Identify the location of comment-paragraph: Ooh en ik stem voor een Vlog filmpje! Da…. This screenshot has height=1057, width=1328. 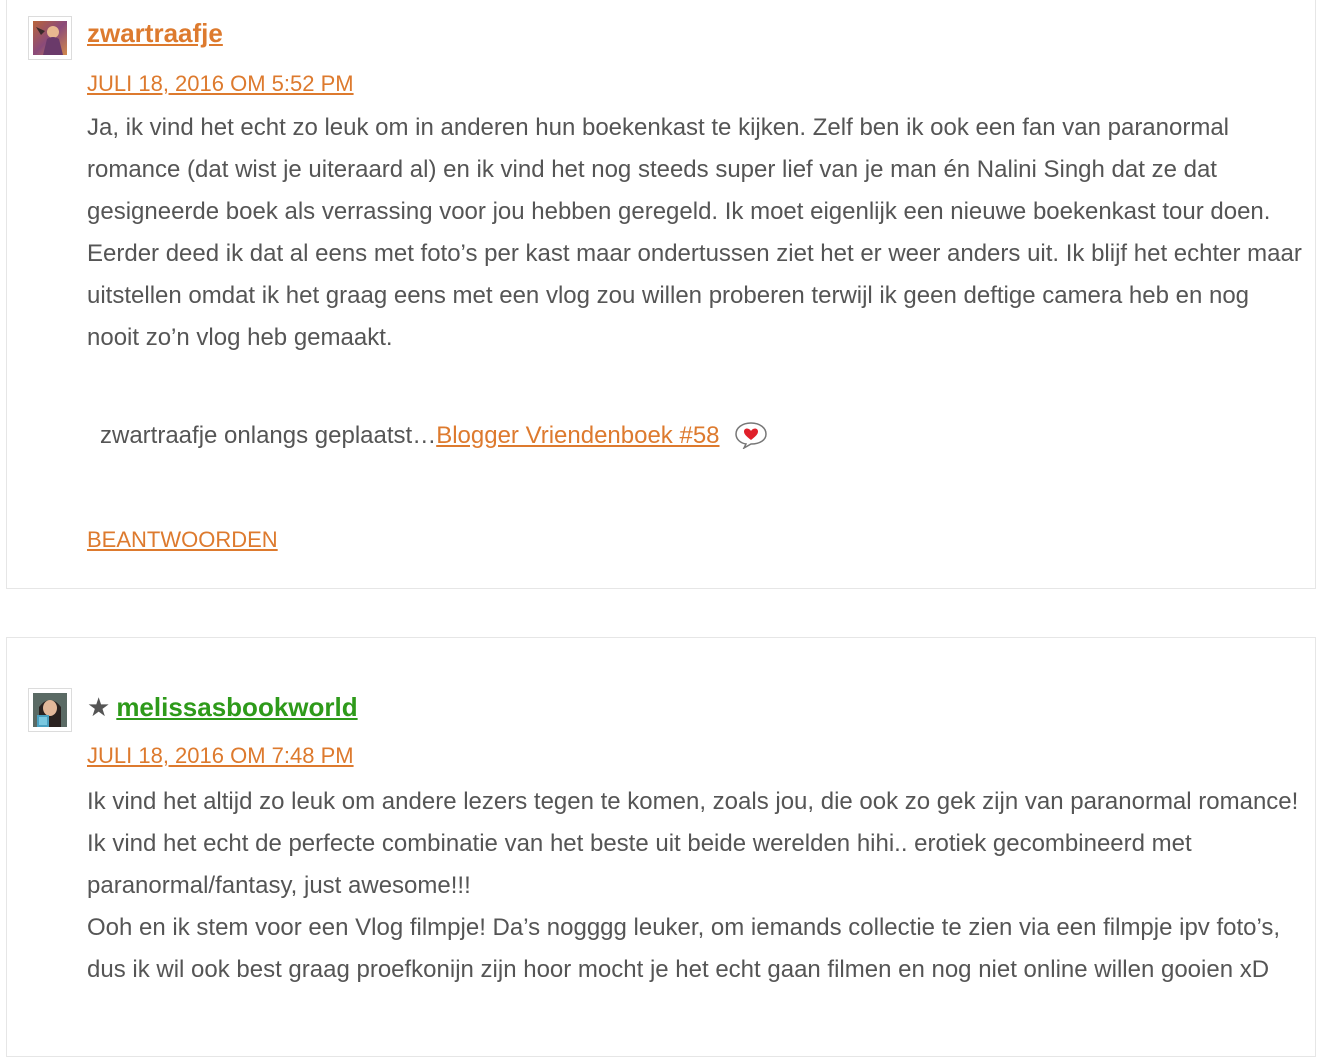
(684, 948).